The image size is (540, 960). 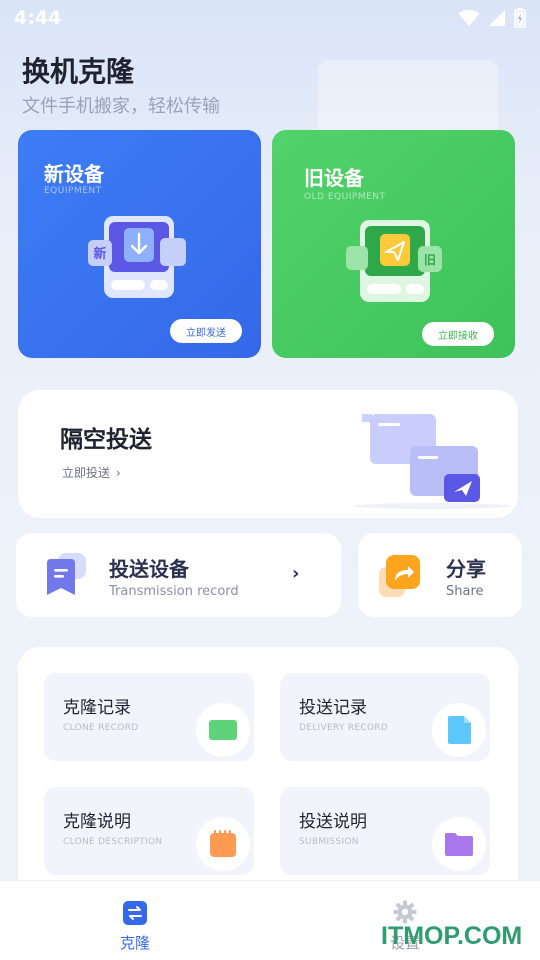 I want to click on share-card: 分享 Share, so click(x=440, y=575).